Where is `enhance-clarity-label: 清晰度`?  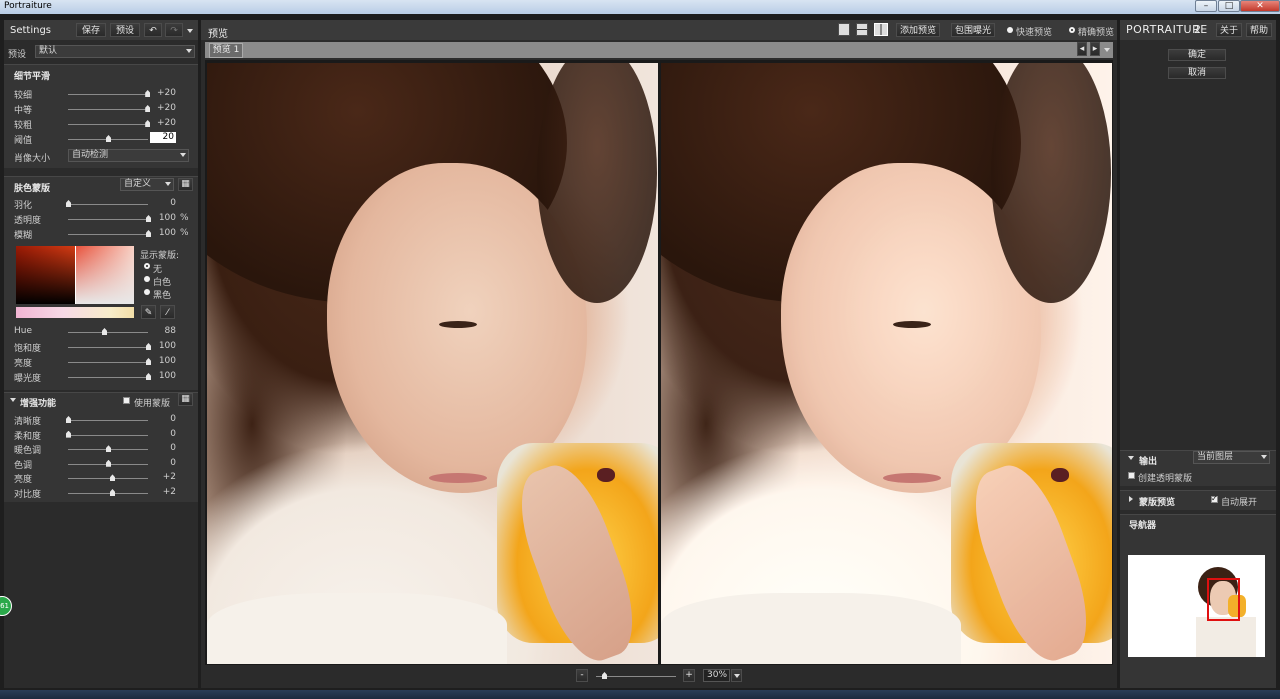
enhance-clarity-label: 清晰度 is located at coordinates (28, 422).